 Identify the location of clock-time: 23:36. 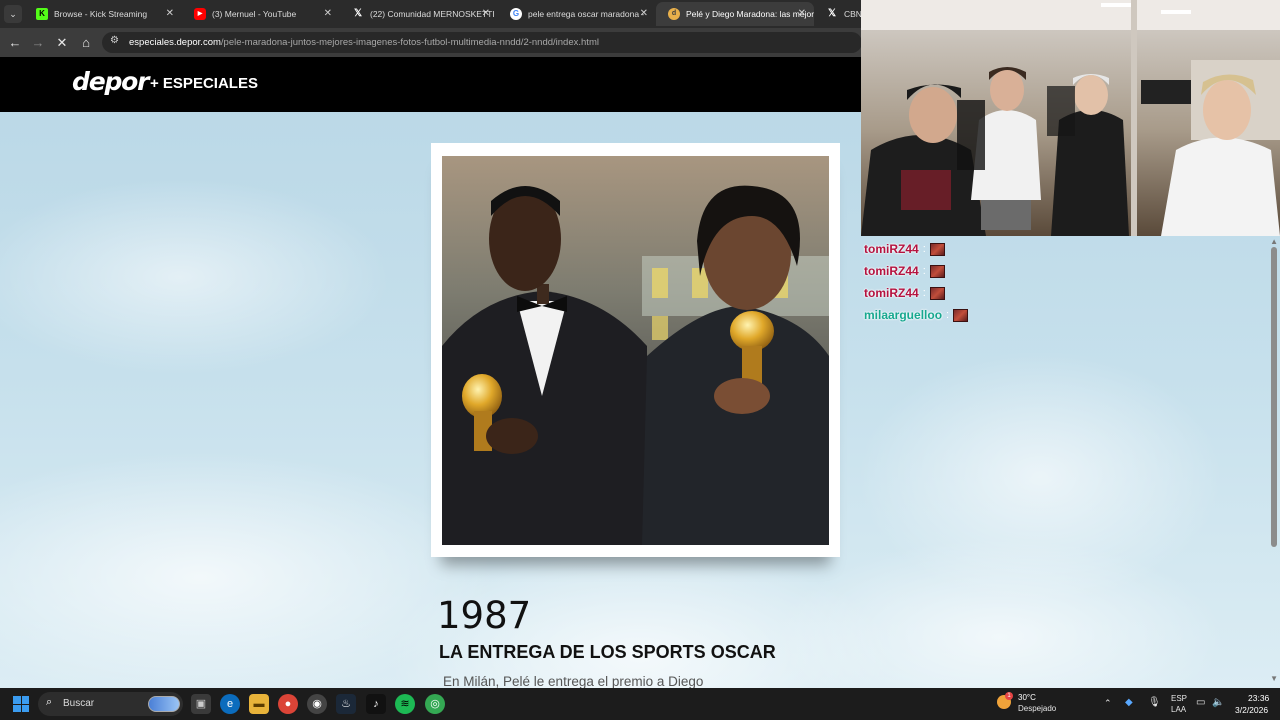
(1258, 698).